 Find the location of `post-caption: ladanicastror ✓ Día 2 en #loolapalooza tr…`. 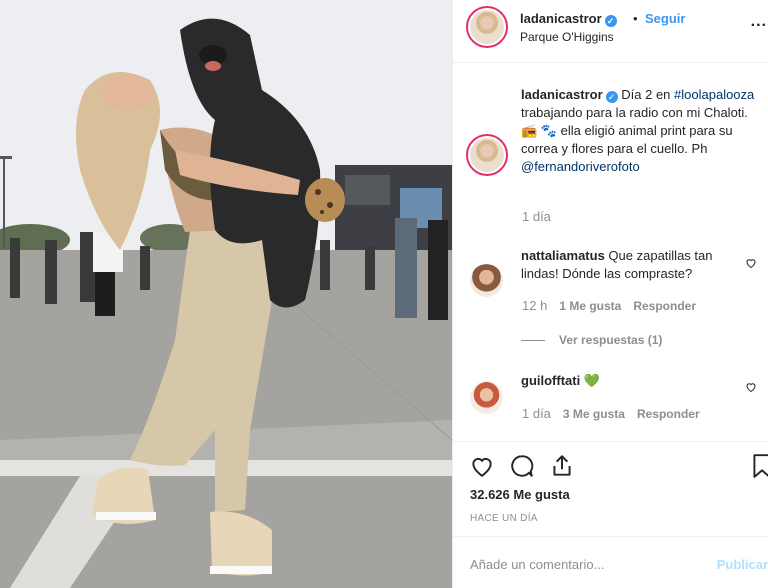

post-caption: ladanicastror ✓ Día 2 en #loolapalooza tr… is located at coordinates (640, 131).